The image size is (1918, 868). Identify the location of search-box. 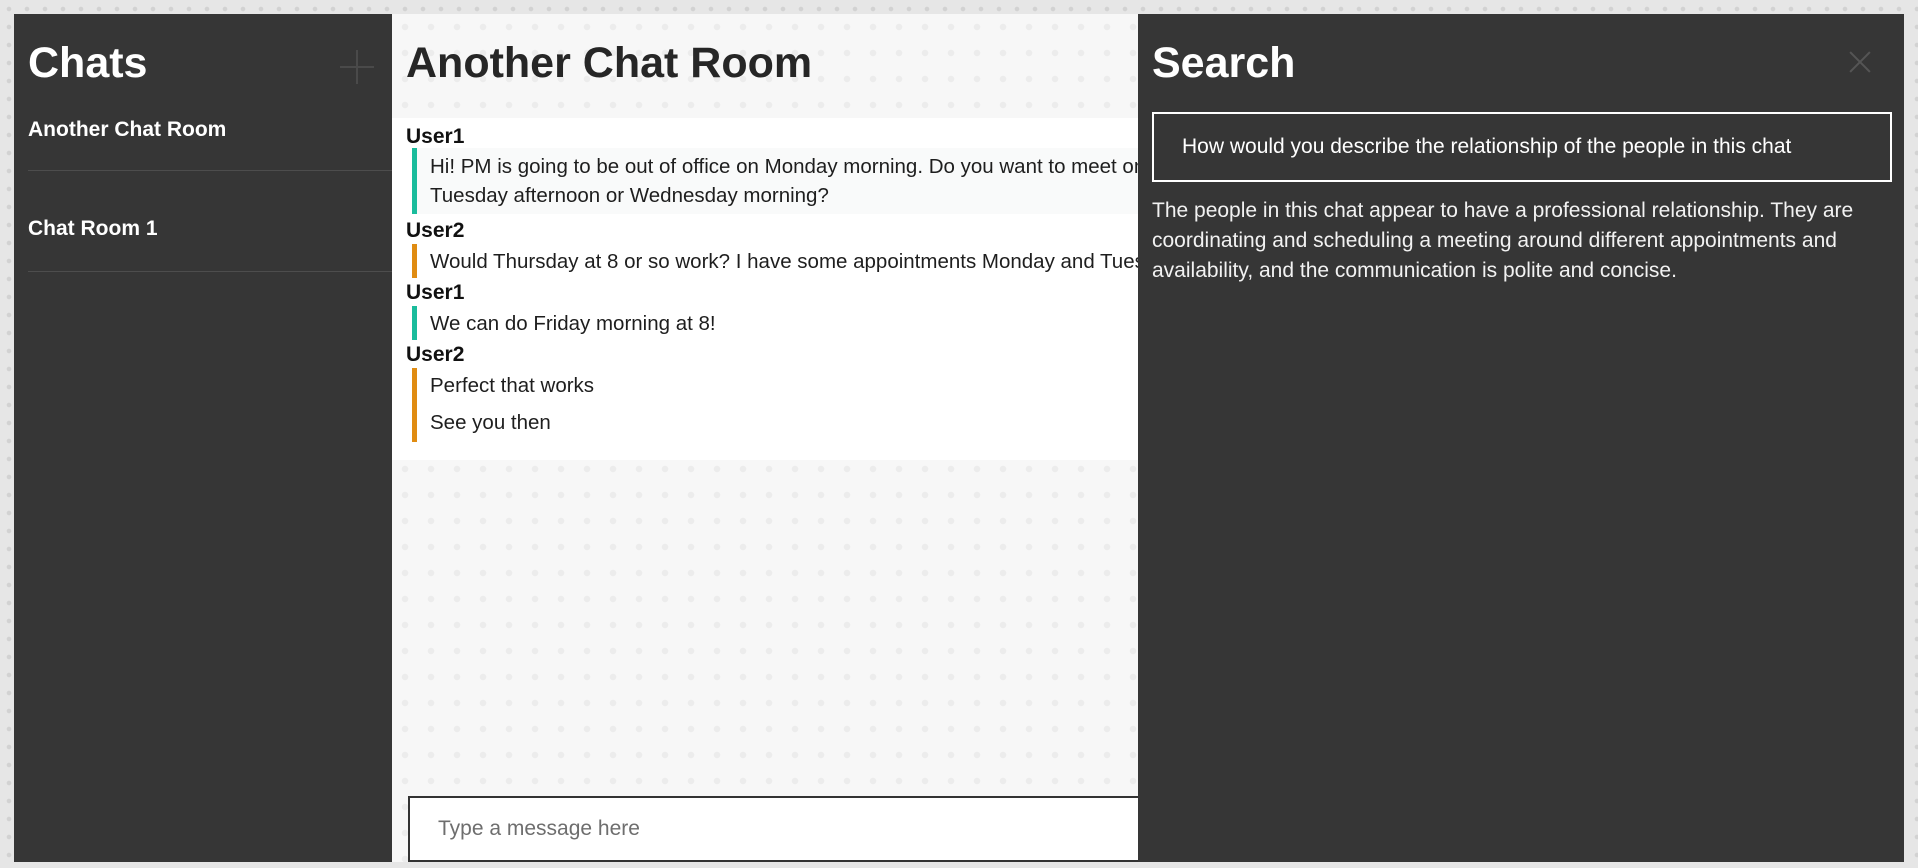
(1522, 147).